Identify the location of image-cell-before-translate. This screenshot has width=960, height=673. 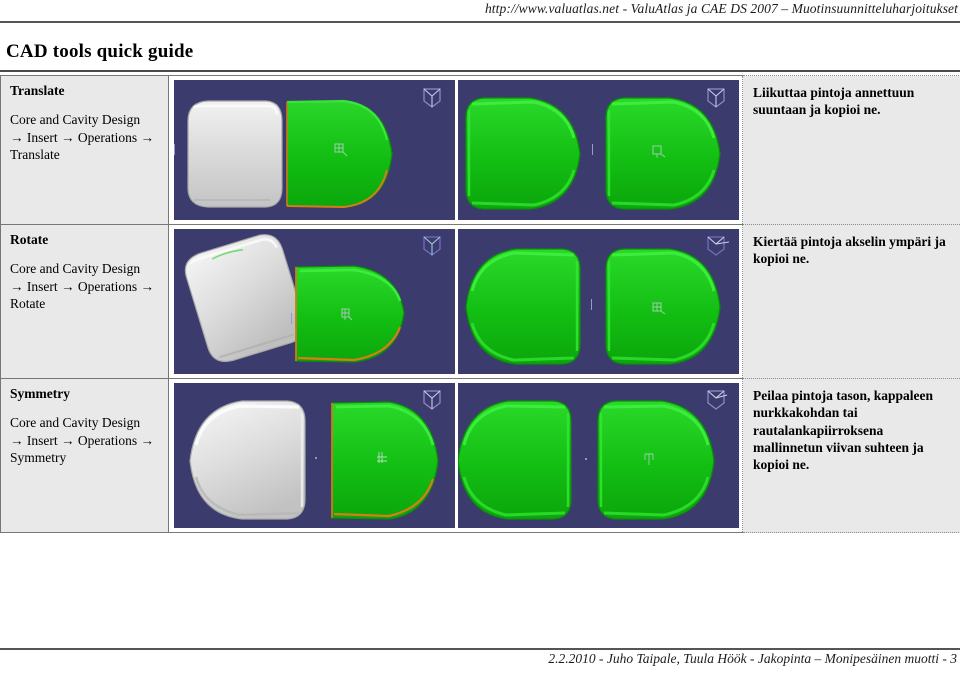
(312, 150).